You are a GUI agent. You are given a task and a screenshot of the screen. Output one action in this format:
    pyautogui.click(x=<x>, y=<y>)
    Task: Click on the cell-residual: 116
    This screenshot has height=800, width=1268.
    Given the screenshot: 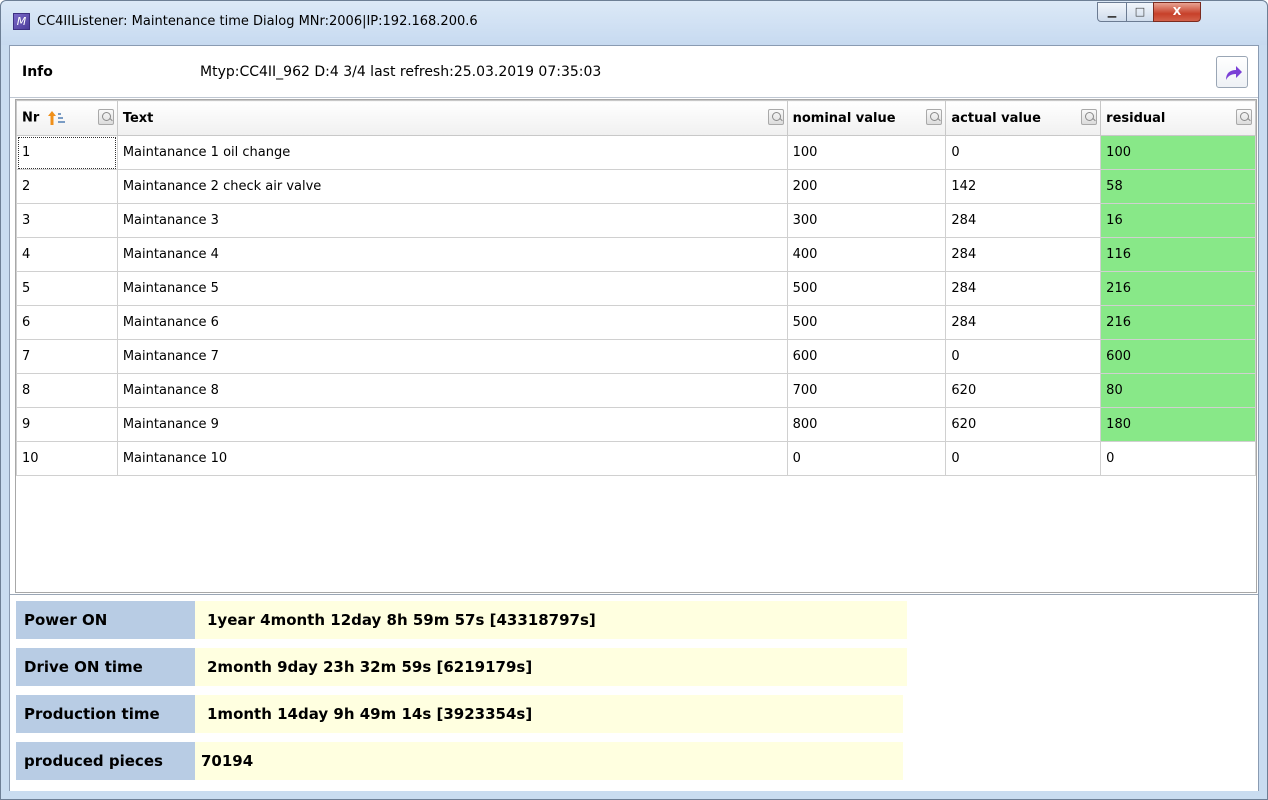 What is the action you would take?
    pyautogui.click(x=1178, y=254)
    